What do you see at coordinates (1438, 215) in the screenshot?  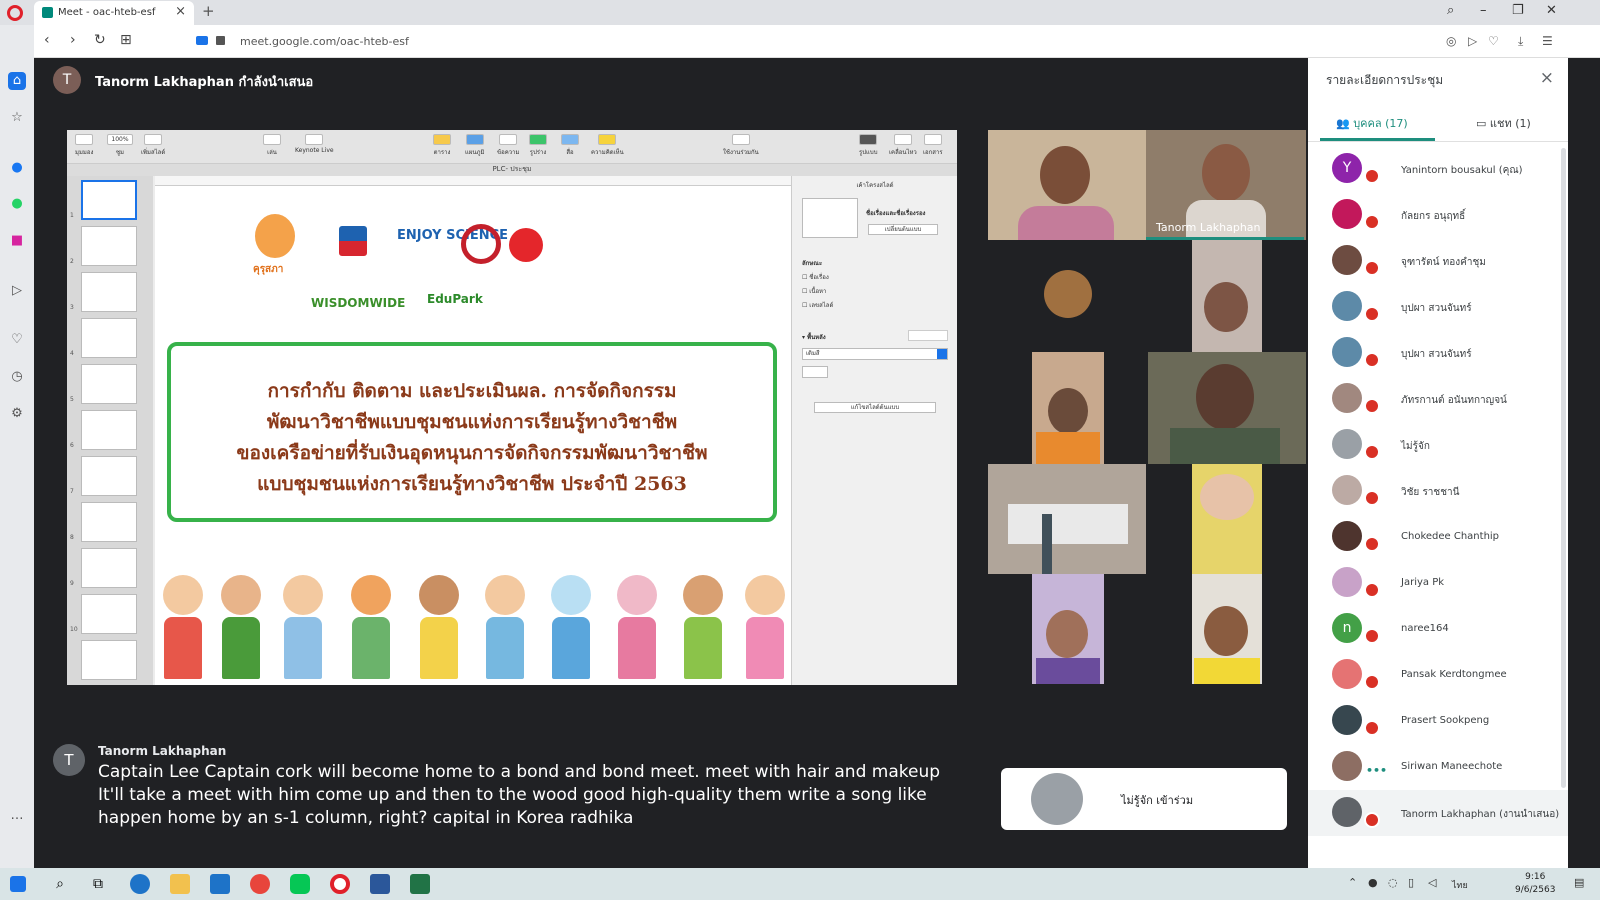 I see `participant-row: กัลยกร อนุฤทธิ์` at bounding box center [1438, 215].